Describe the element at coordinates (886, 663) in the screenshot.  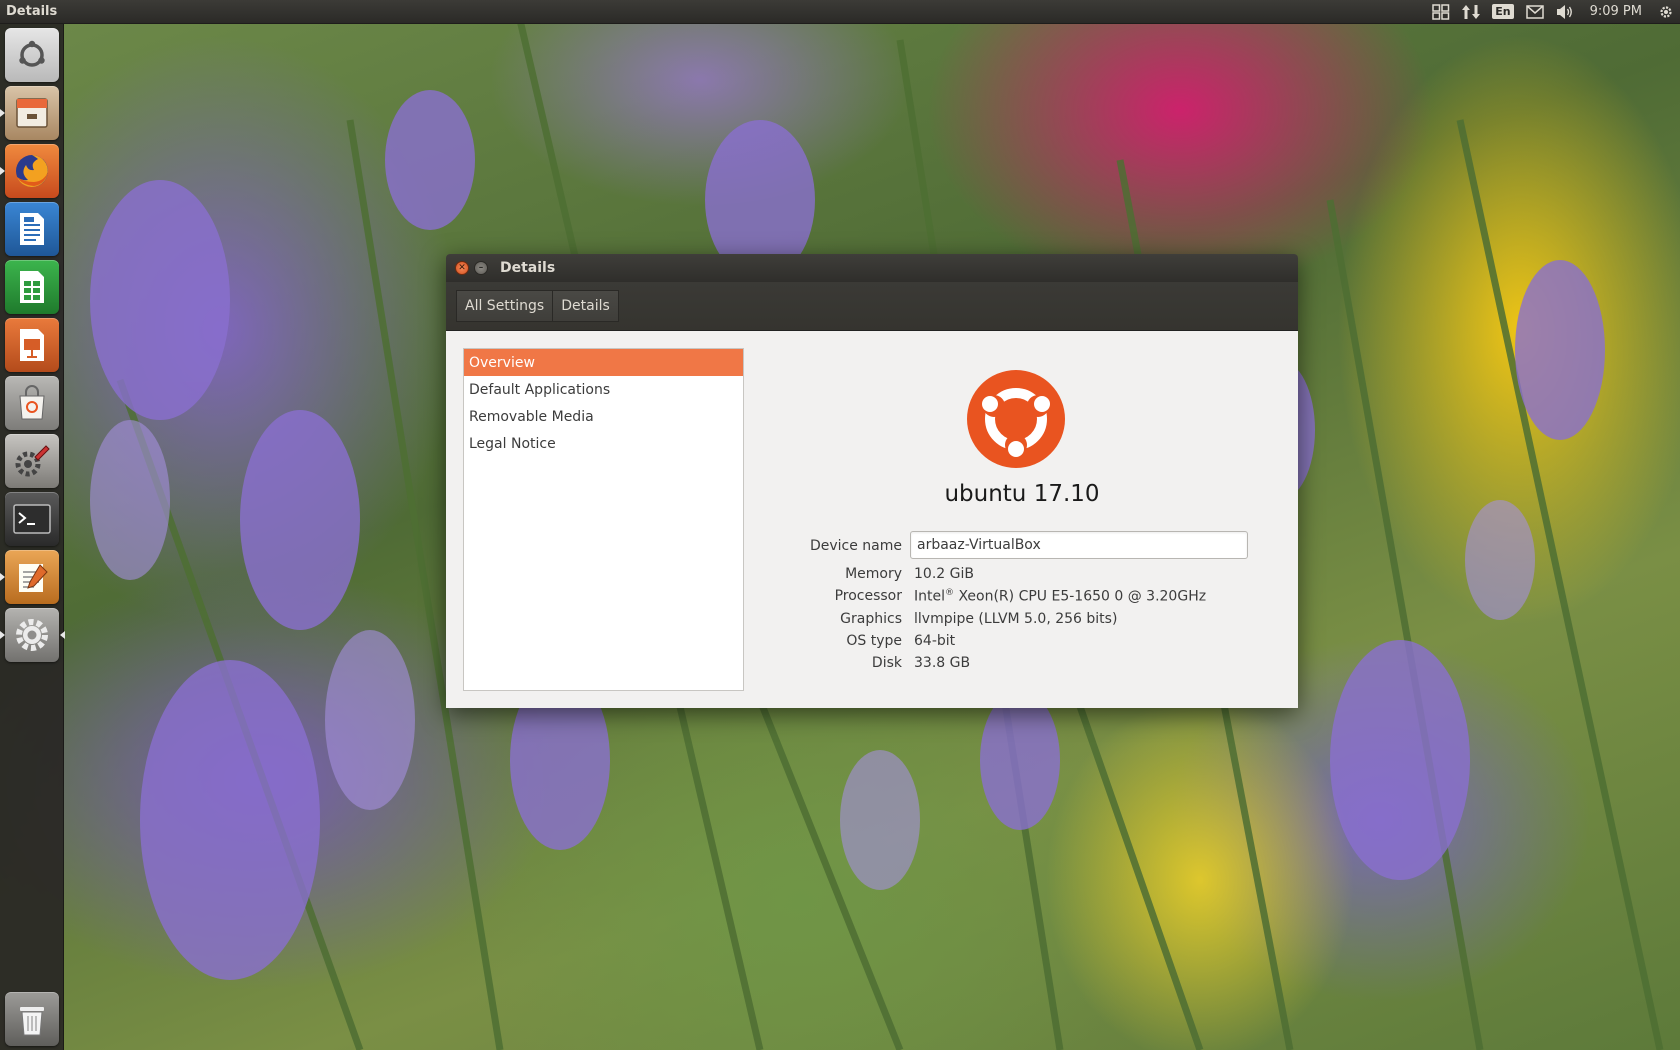
I see `disk-label: Disk` at that location.